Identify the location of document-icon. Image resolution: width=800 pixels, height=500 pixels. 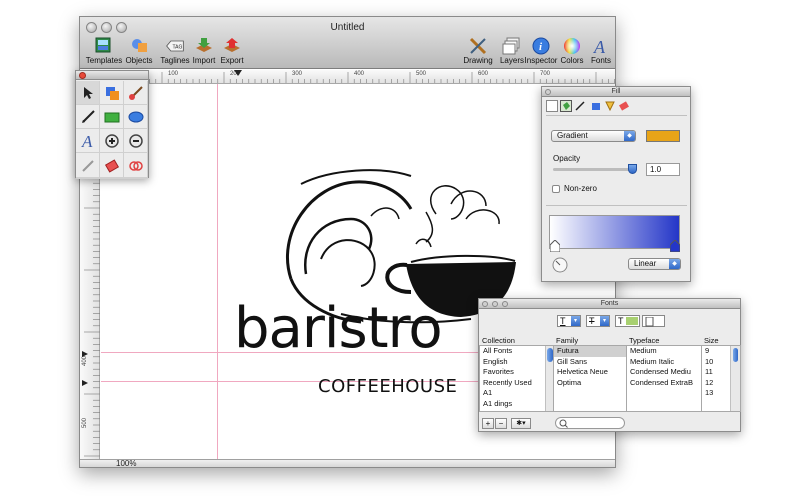
(649, 322).